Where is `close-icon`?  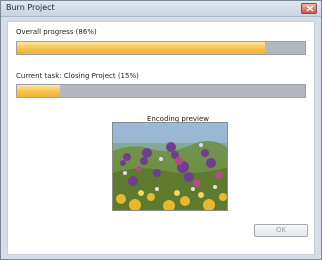
close-icon is located at coordinates (310, 8).